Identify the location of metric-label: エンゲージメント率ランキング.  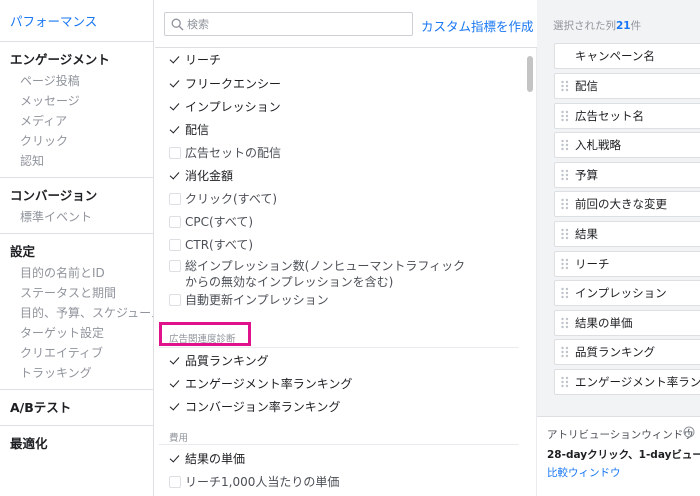
(269, 384).